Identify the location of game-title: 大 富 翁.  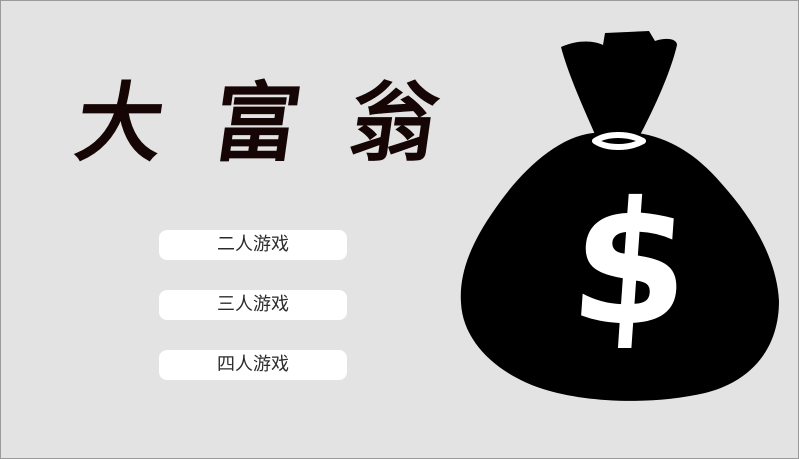
(257, 124).